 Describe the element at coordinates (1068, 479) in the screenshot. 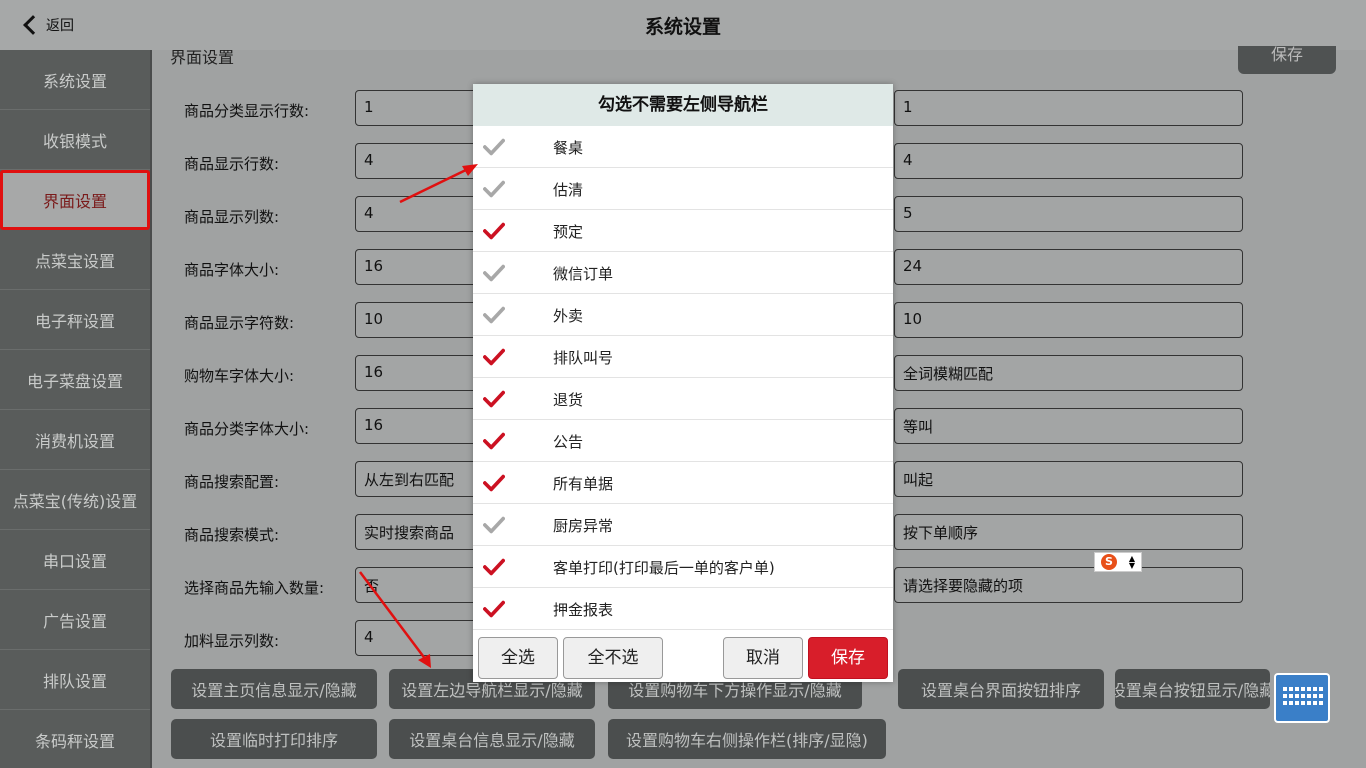

I see `setting-field-right: 叫起` at that location.